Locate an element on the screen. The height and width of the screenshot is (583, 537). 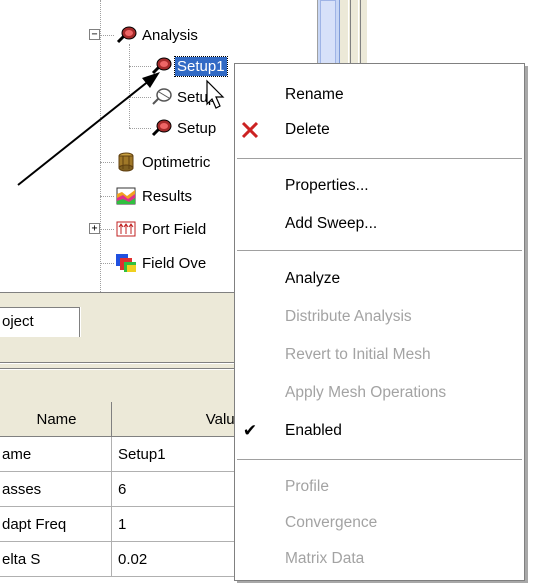
menu-item-label: Analyze is located at coordinates (313, 278).